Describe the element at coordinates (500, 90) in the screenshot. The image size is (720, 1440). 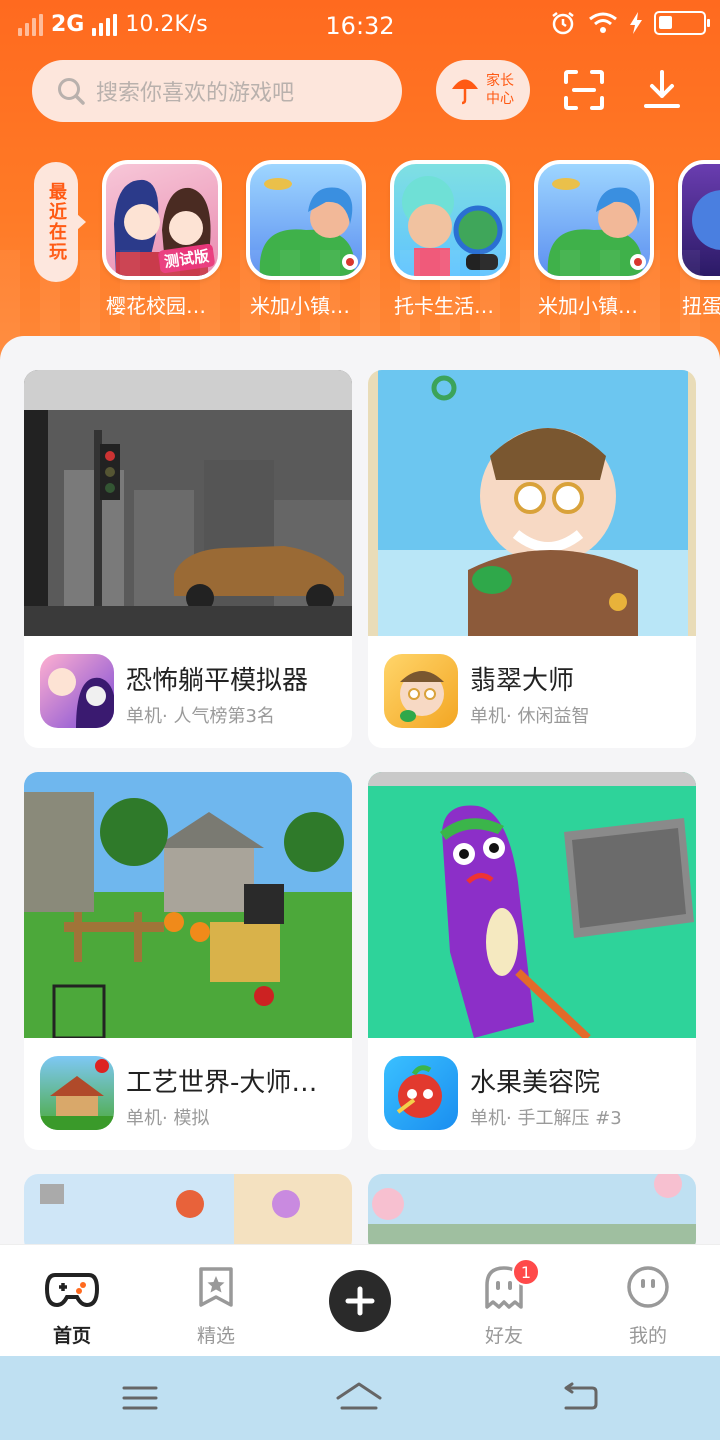
I see `parent-center-label: 家长中心` at that location.